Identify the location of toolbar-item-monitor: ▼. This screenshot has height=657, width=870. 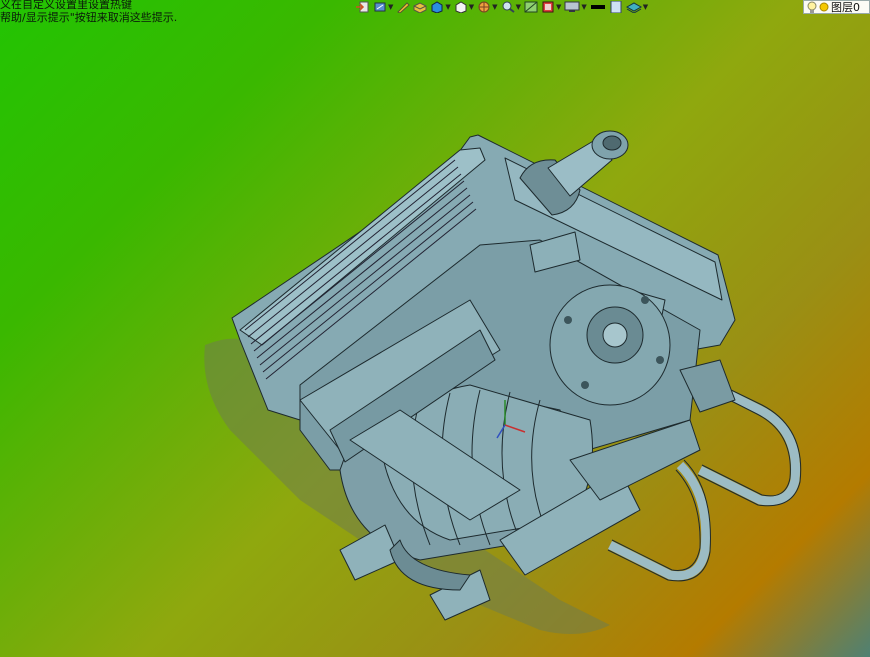
(575, 7).